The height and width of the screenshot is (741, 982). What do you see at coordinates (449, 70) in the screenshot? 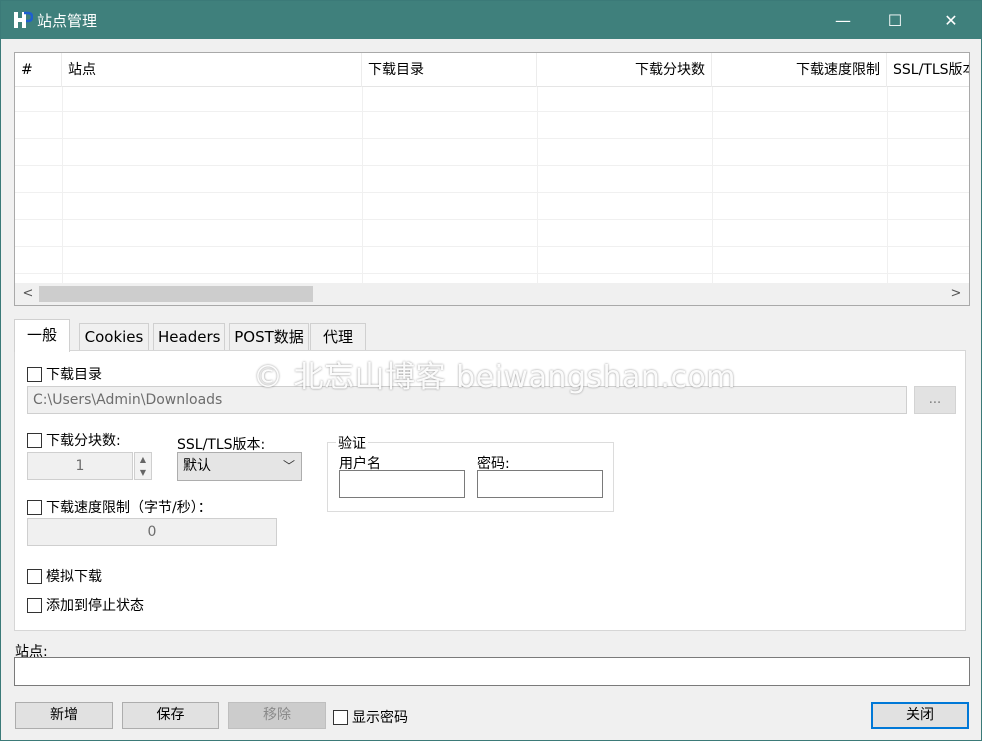
I see `column-header-download-dir: 下载目录` at bounding box center [449, 70].